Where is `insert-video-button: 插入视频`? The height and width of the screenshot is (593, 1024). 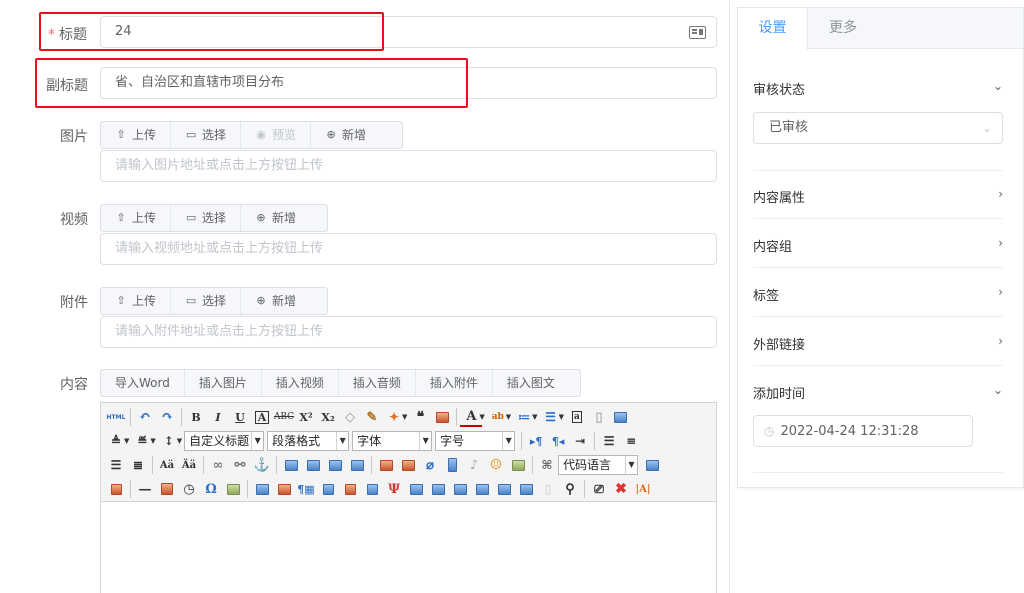
insert-video-button: 插入视频 is located at coordinates (300, 383).